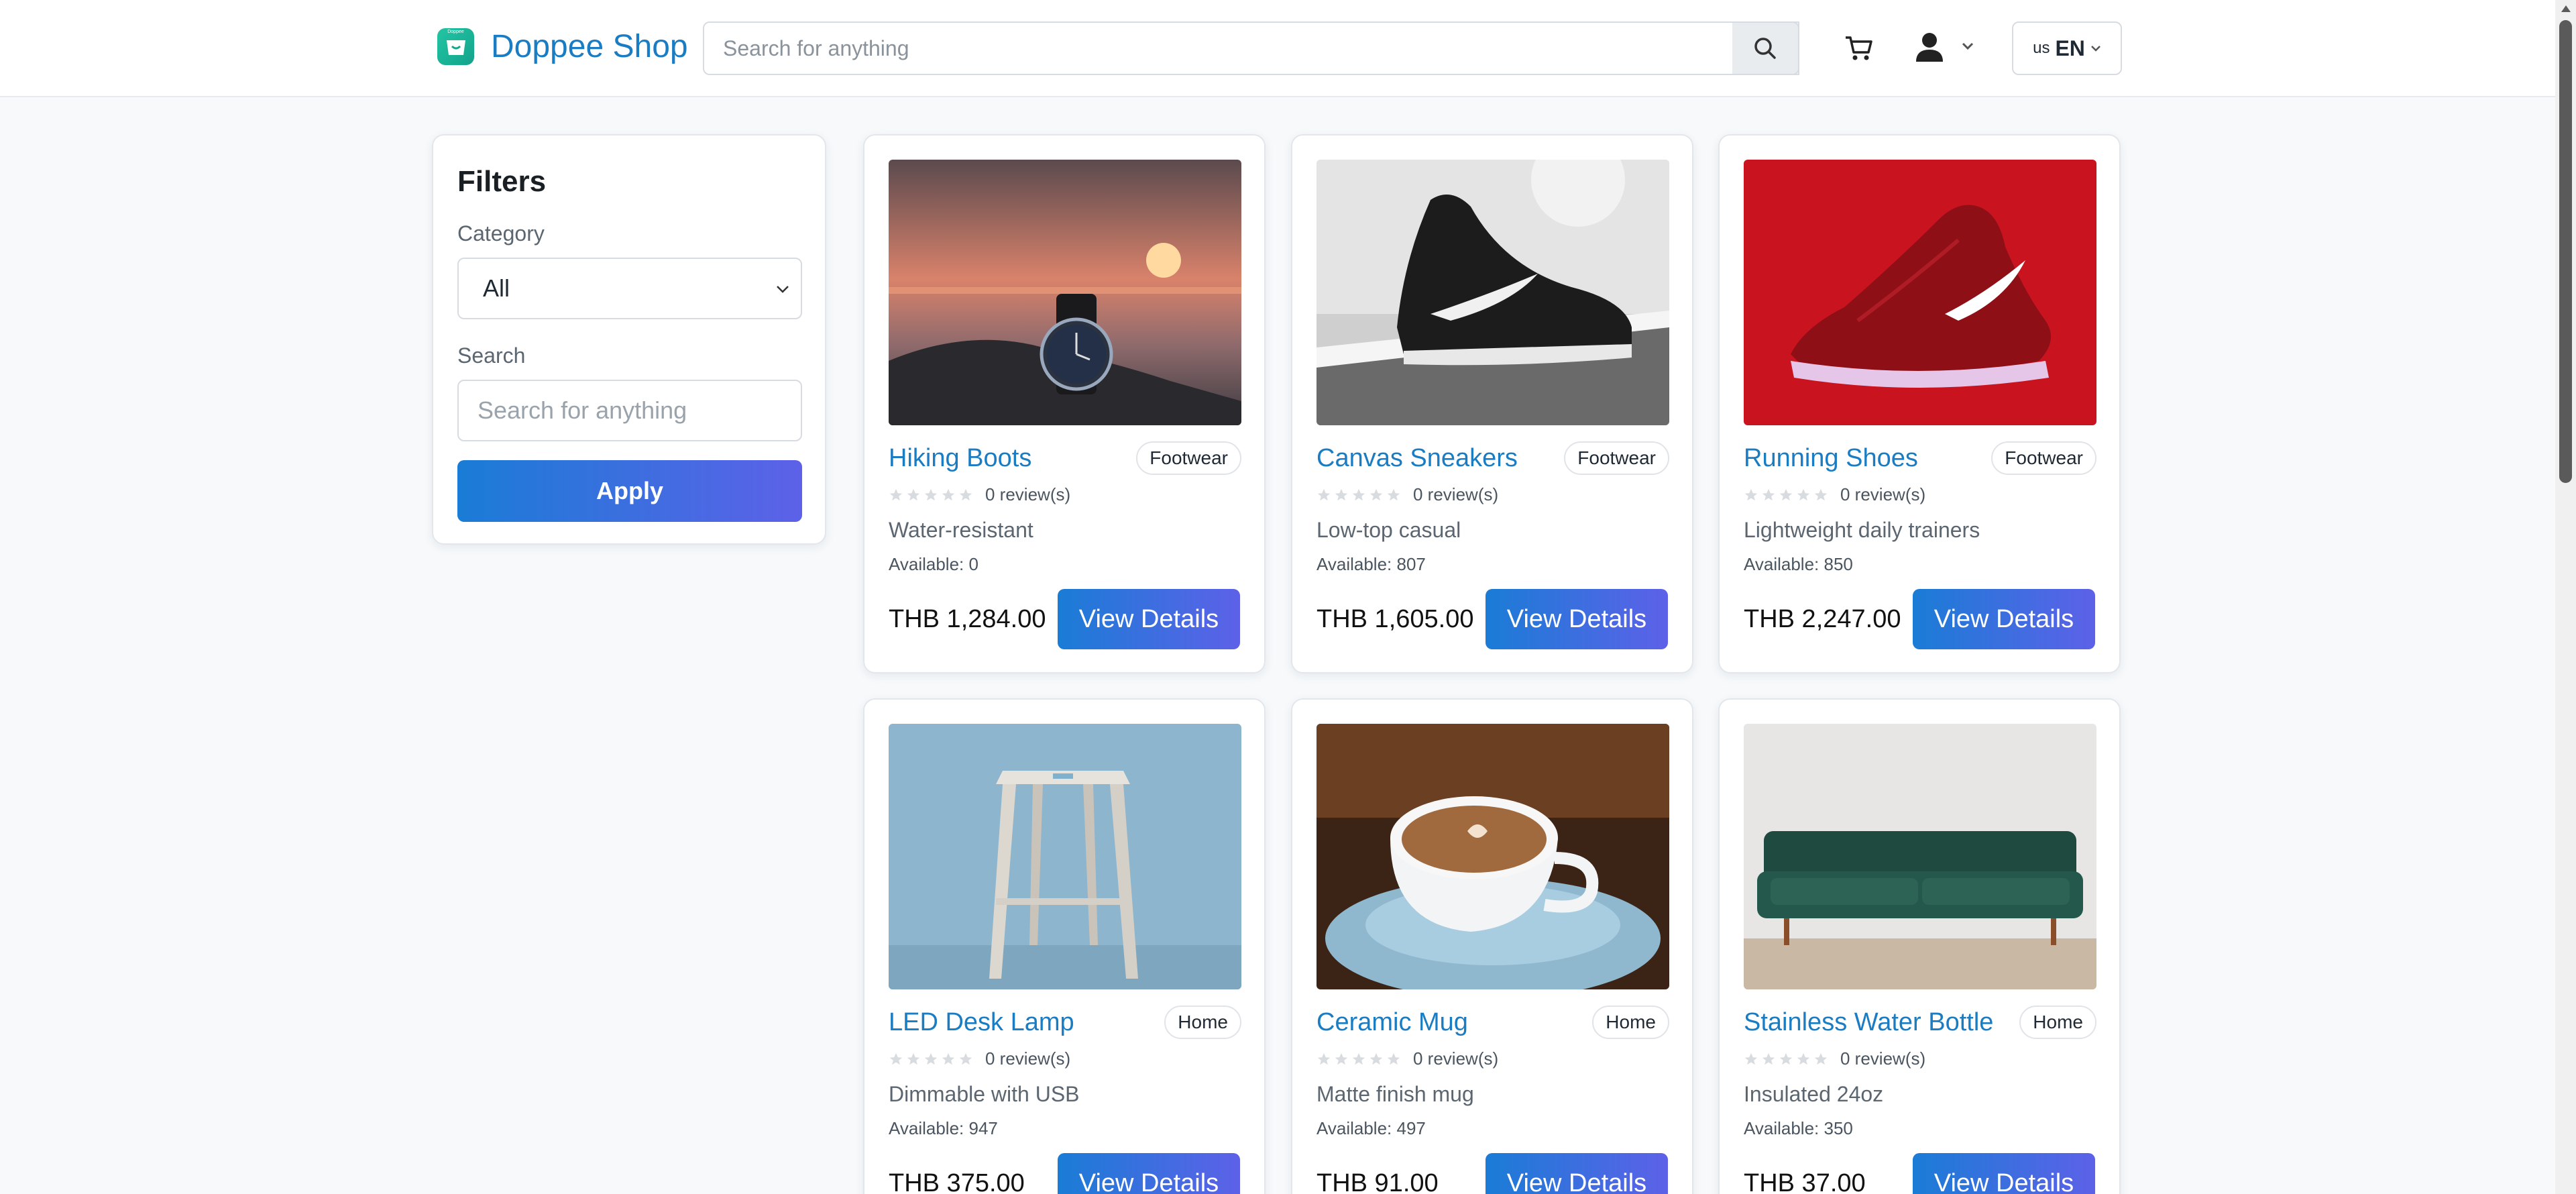  I want to click on availability: Available: 0, so click(933, 564).